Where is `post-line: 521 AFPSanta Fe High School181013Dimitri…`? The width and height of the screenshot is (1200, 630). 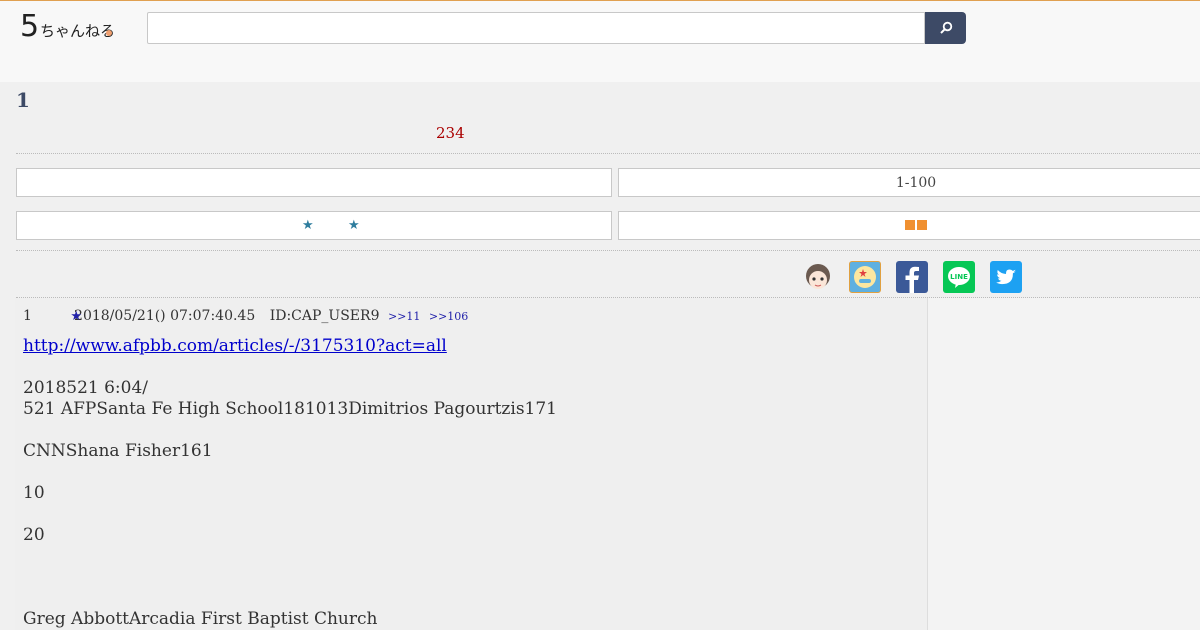
post-line: 521 AFPSanta Fe High School181013Dimitri… is located at coordinates (290, 409).